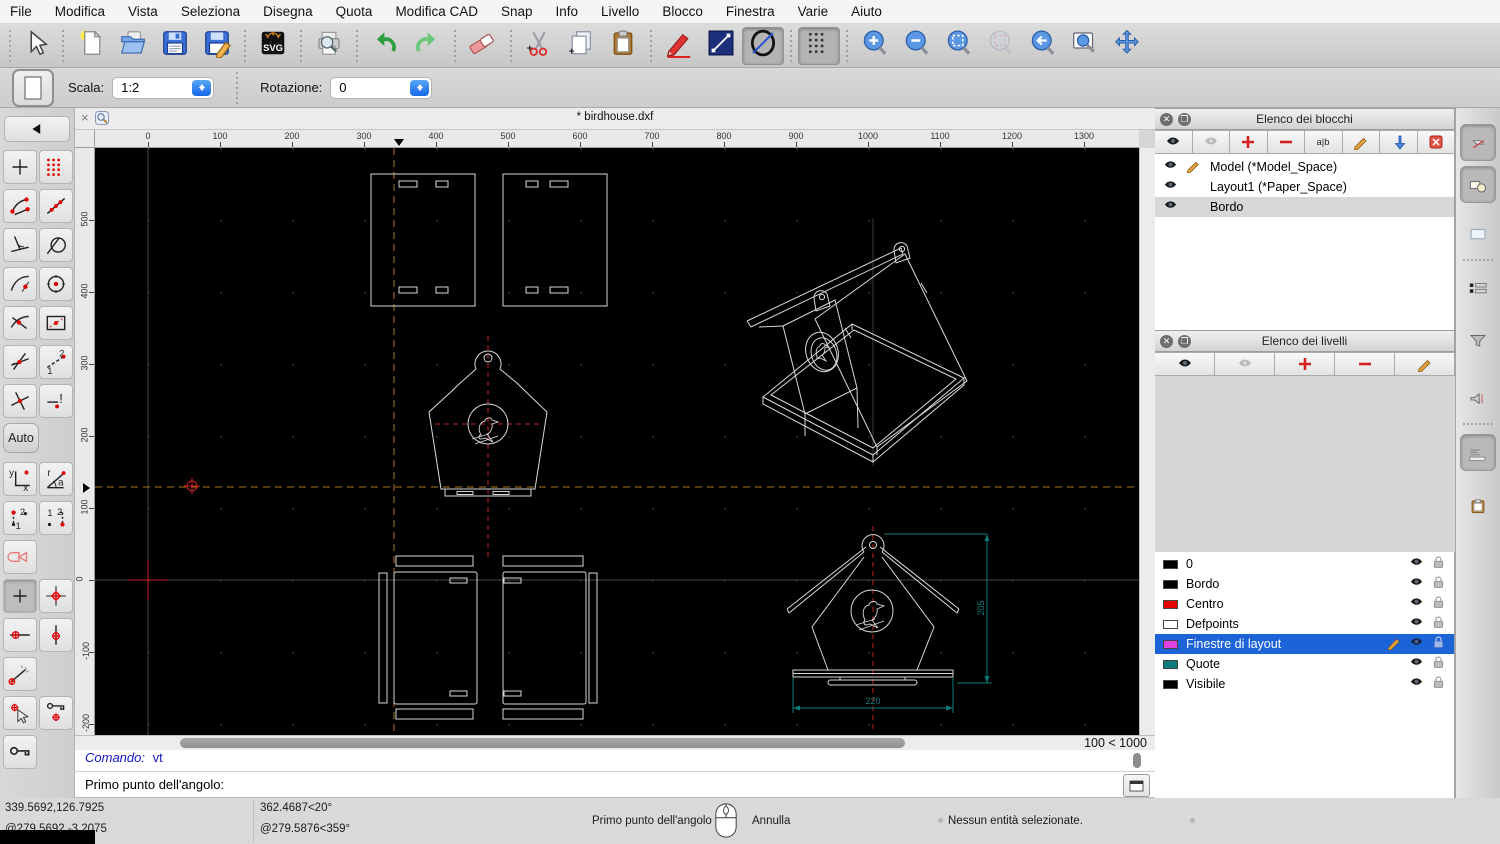 This screenshot has width=1500, height=844. Describe the element at coordinates (273, 46) in the screenshot. I see `svg-export-button: SVG` at that location.